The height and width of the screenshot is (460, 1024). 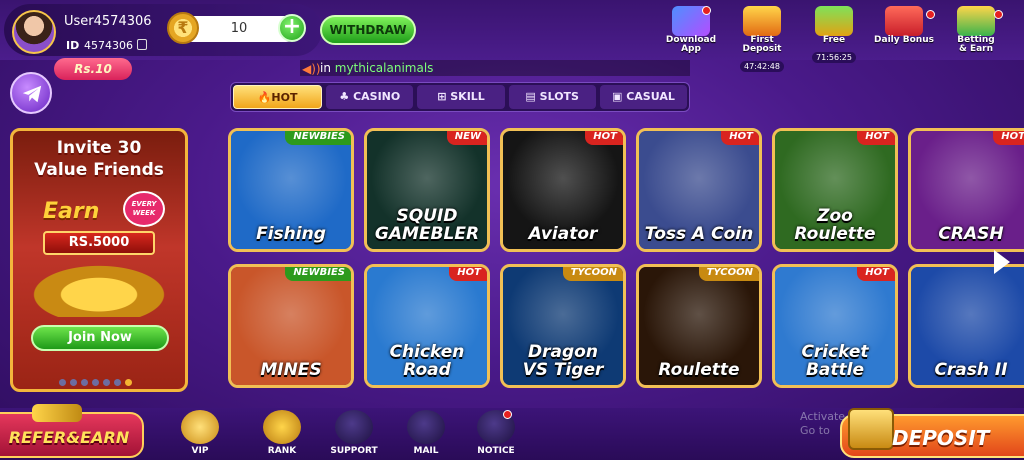 I want to click on flame-icon: 🔥, so click(x=264, y=97).